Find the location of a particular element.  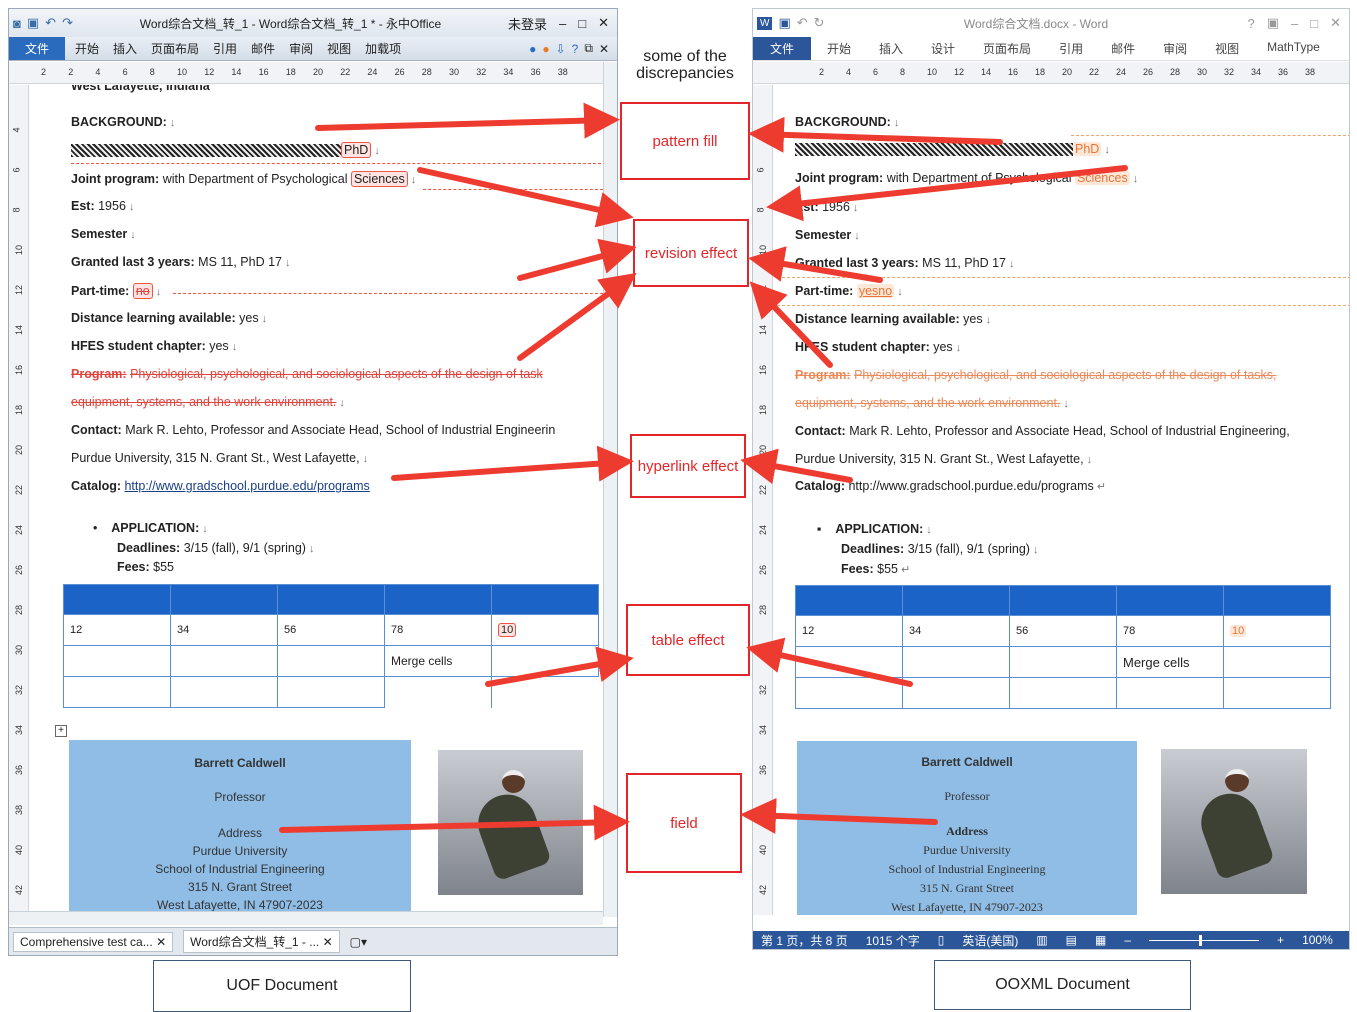

ruler-tick: 26 is located at coordinates (763, 570).